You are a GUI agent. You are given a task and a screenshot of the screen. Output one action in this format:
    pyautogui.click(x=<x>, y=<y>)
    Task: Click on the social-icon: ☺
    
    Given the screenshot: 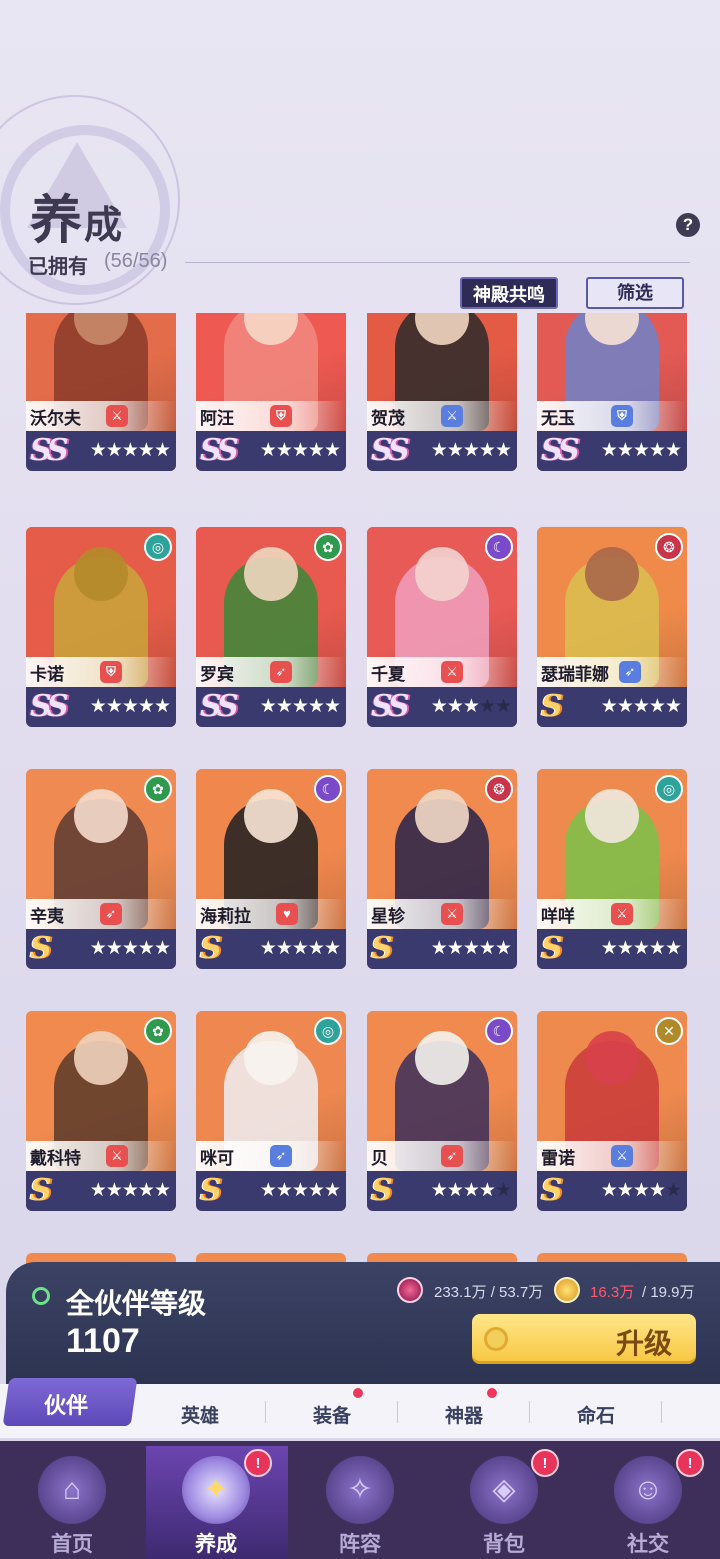 What is the action you would take?
    pyautogui.click(x=648, y=1490)
    